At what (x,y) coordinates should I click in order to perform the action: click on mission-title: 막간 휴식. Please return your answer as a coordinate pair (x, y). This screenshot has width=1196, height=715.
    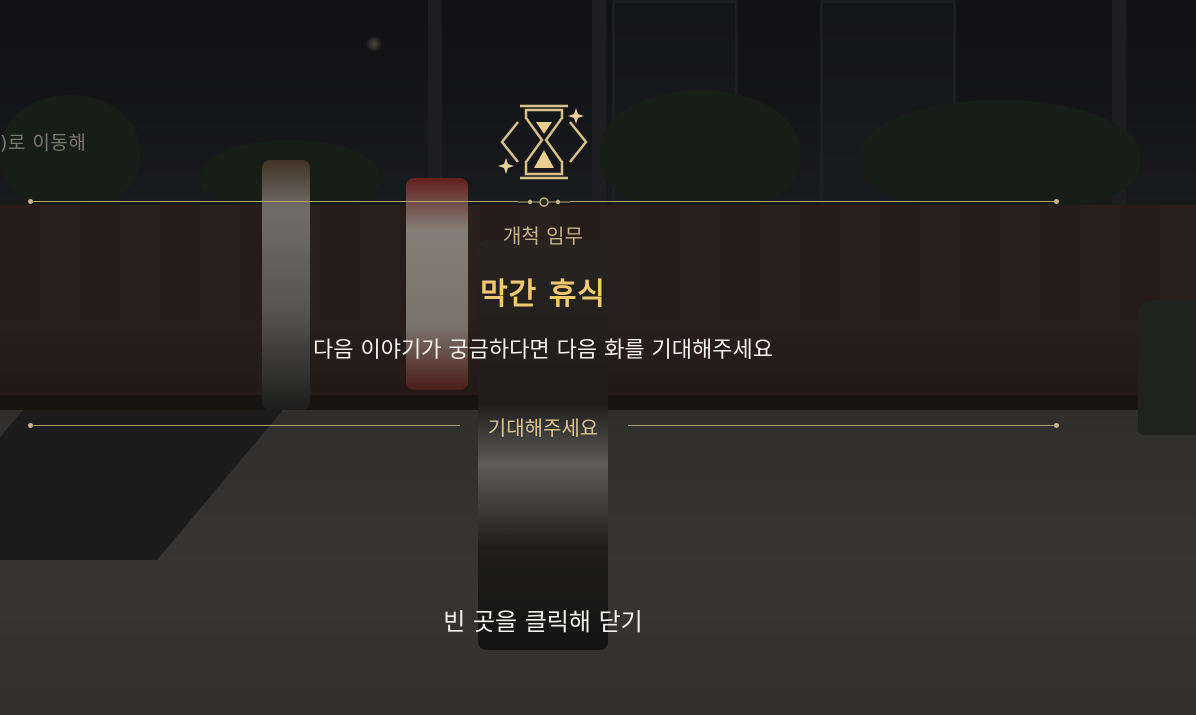
    Looking at the image, I should click on (543, 294).